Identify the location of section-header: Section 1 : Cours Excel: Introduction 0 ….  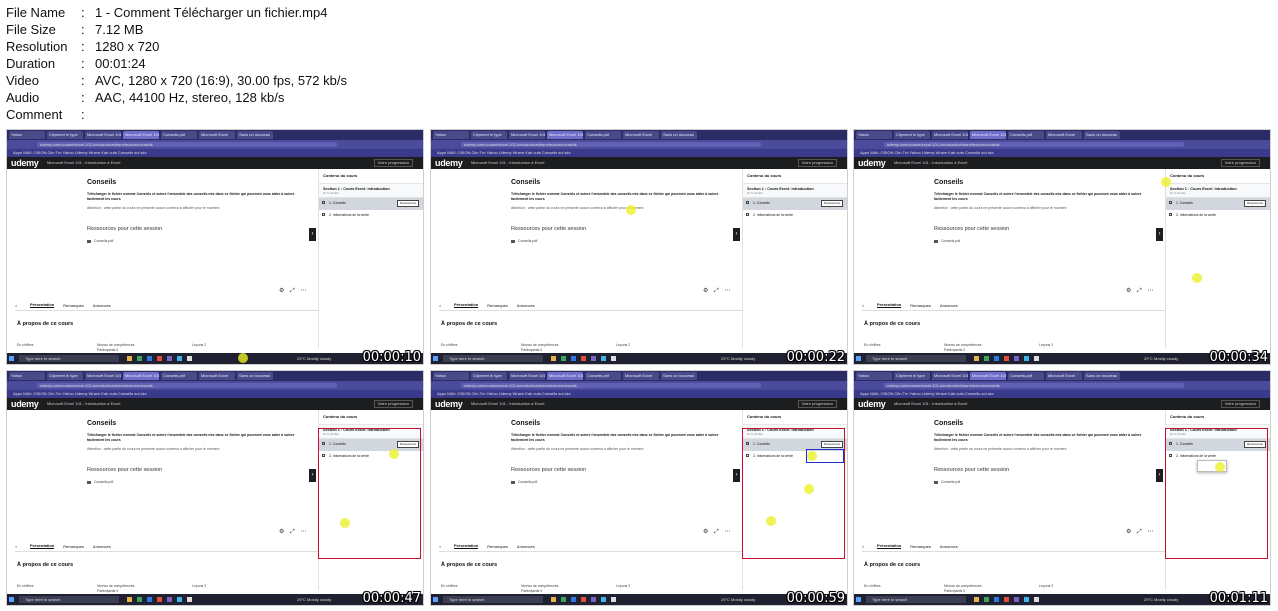
(371, 191).